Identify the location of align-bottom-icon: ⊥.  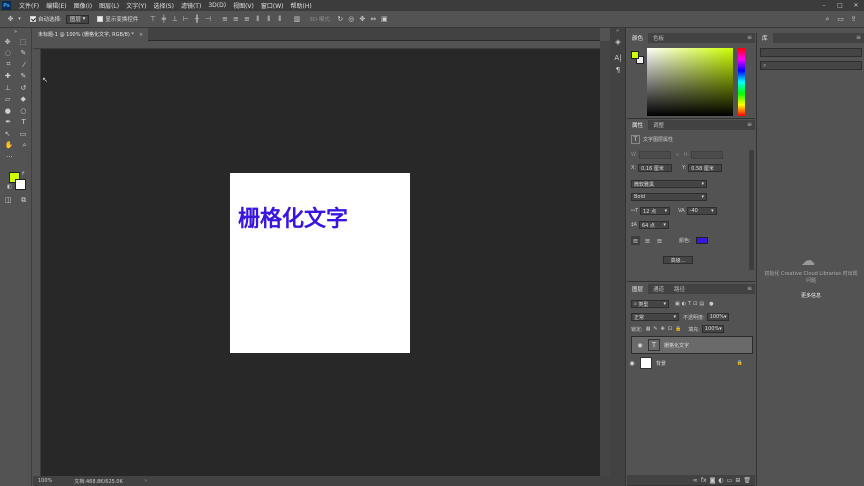
(174, 19).